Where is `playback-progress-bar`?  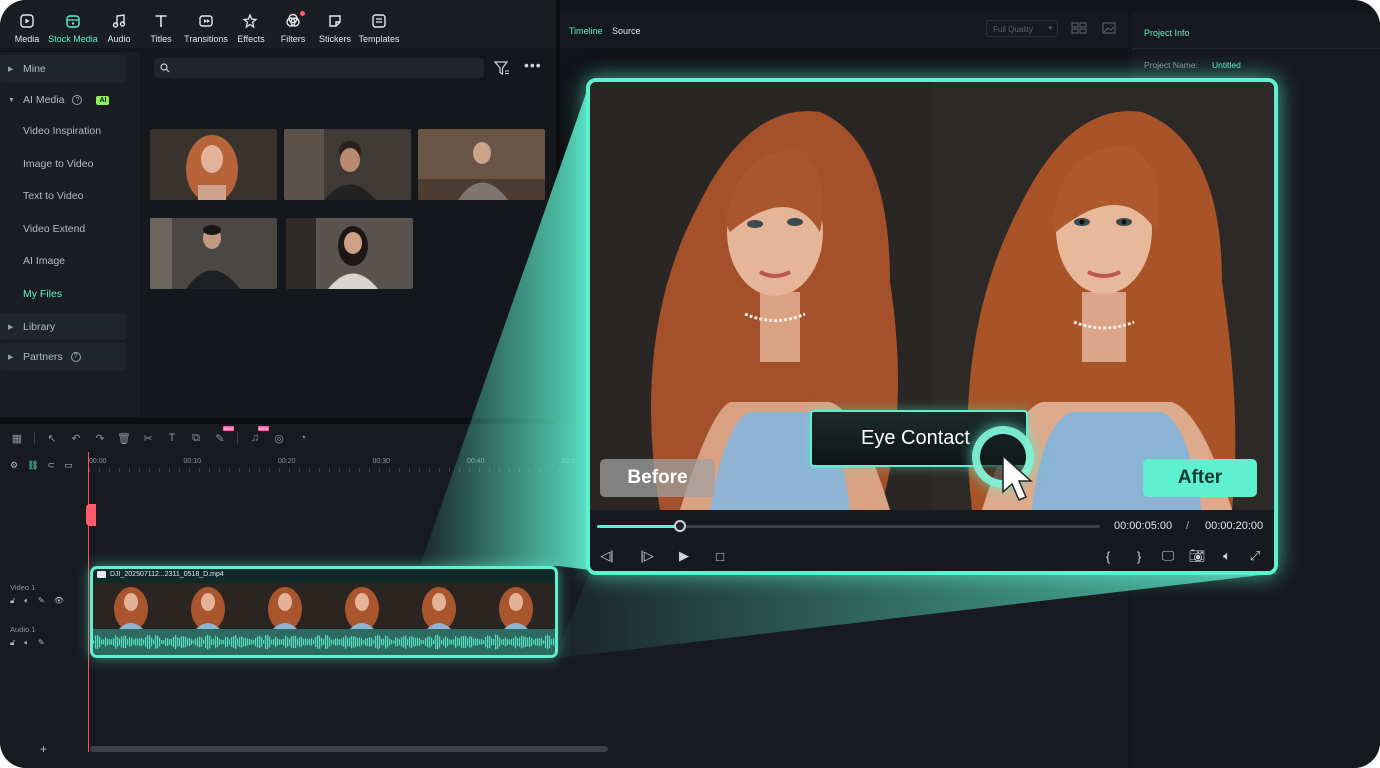 playback-progress-bar is located at coordinates (848, 526).